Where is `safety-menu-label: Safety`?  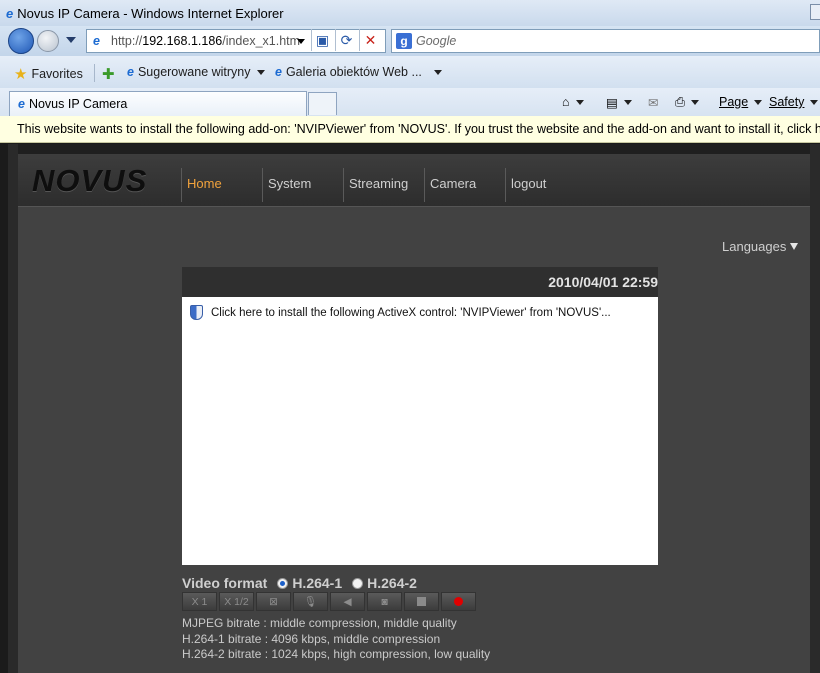 safety-menu-label: Safety is located at coordinates (787, 102).